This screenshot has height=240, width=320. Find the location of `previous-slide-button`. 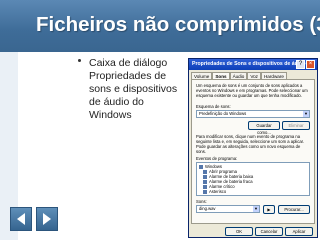

previous-slide-button is located at coordinates (21, 219).